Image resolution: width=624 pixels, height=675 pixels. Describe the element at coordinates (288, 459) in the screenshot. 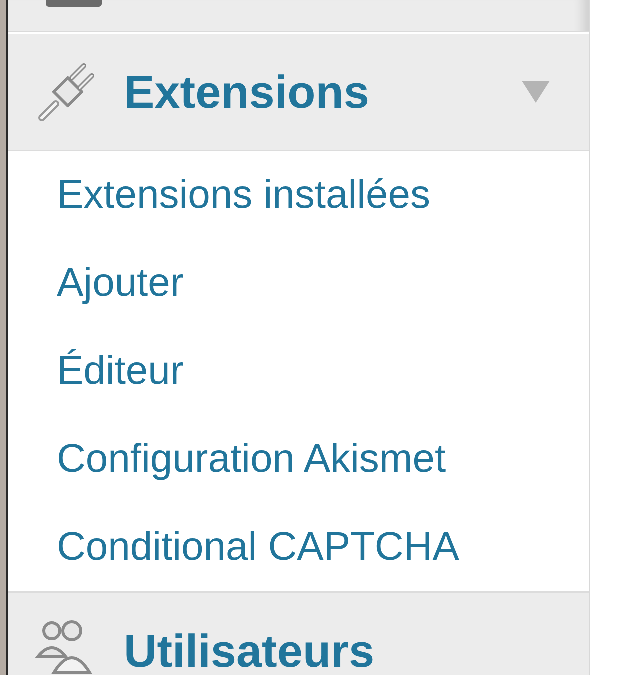

I see `submenu-link: Configuration Akismet` at that location.